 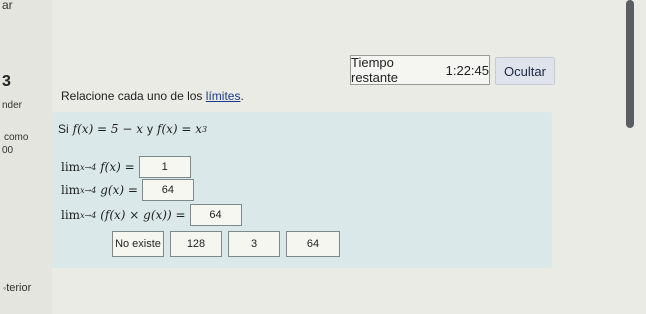 What do you see at coordinates (26, 157) in the screenshot?
I see `left-panel: ar 3 nder como 00 ◦terior` at bounding box center [26, 157].